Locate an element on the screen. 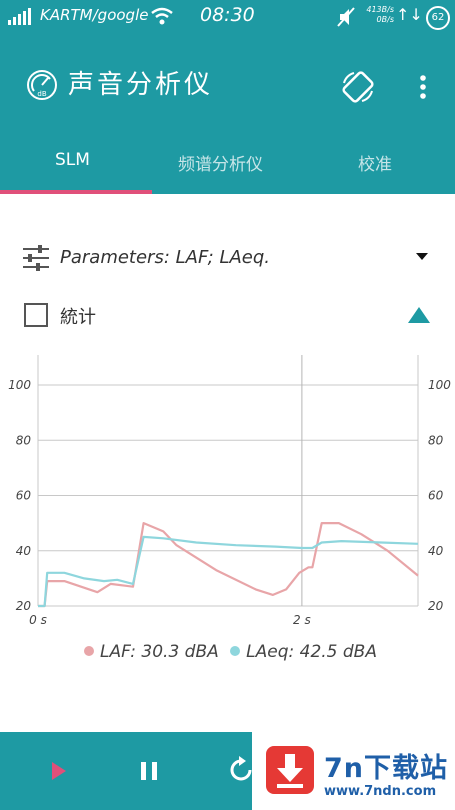  status-bar: KARTM/google 08:30 413B/s 0B/s ↑↓ 62 is located at coordinates (227, 18).